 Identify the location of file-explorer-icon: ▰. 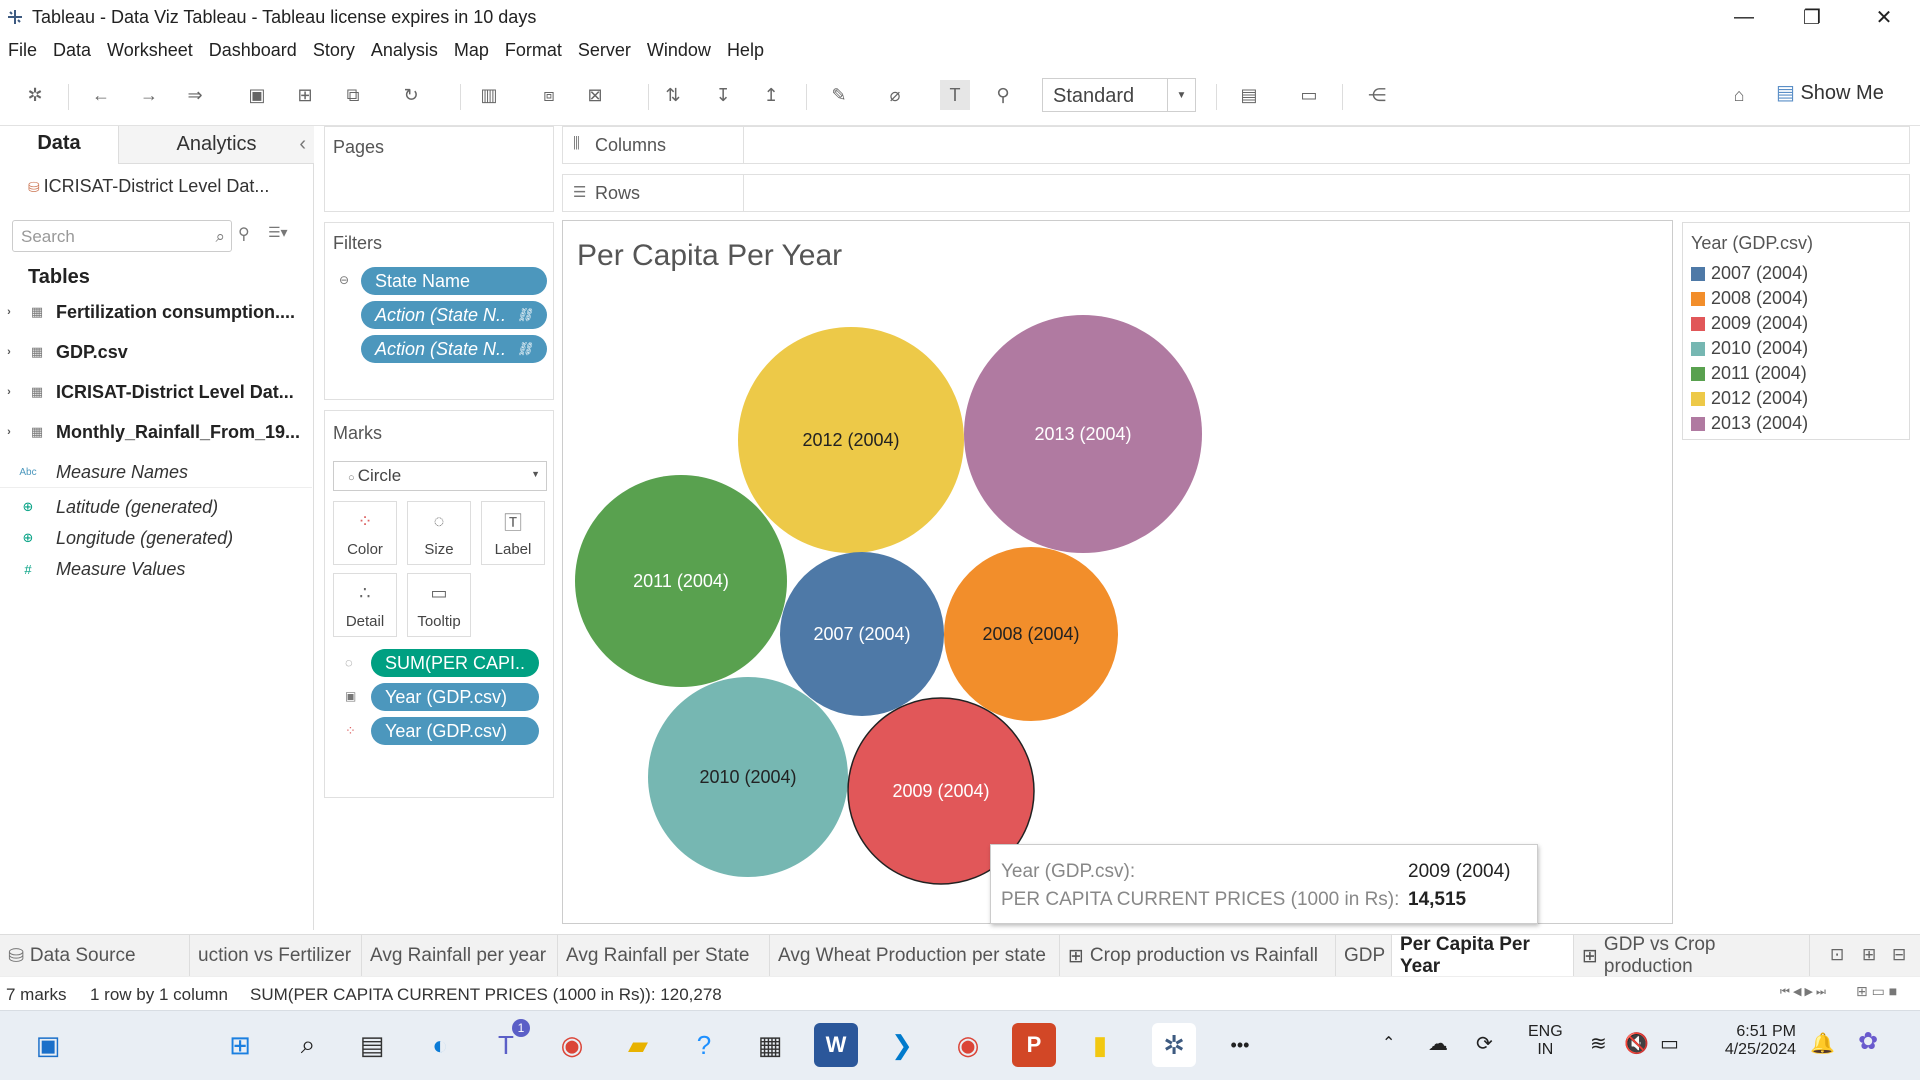
(638, 1045).